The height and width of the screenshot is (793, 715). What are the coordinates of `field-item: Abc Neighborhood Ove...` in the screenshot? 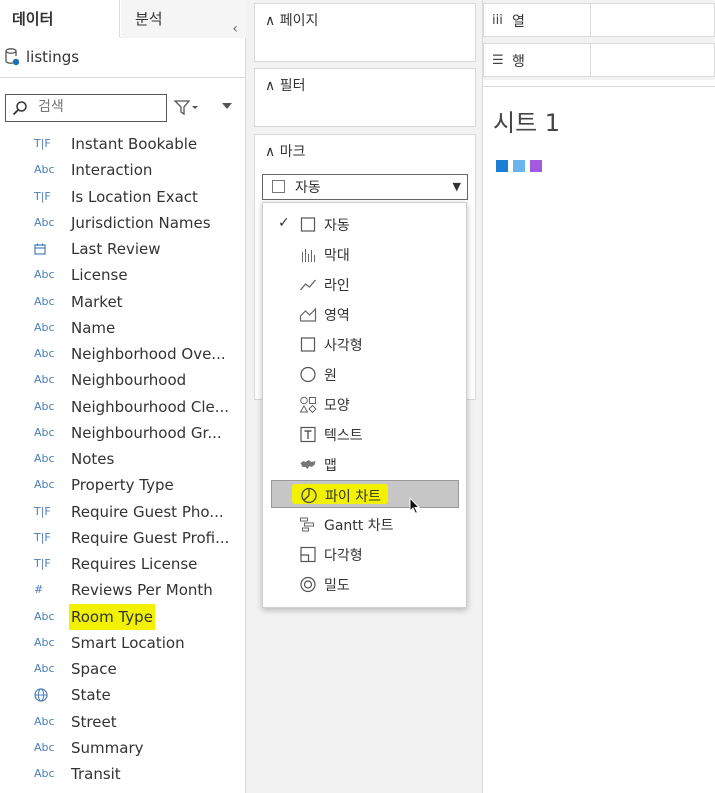 It's located at (123, 354).